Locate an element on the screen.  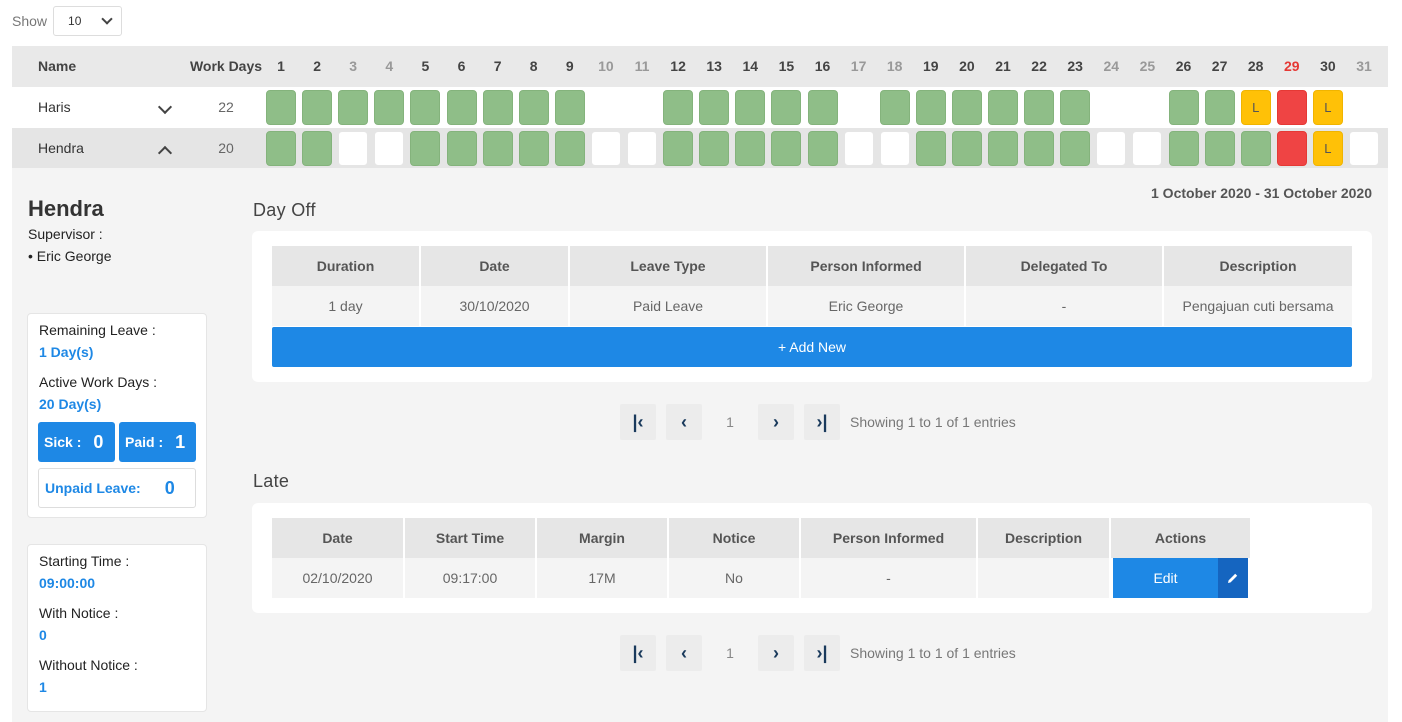
employee-name: Haris is located at coordinates (54, 107).